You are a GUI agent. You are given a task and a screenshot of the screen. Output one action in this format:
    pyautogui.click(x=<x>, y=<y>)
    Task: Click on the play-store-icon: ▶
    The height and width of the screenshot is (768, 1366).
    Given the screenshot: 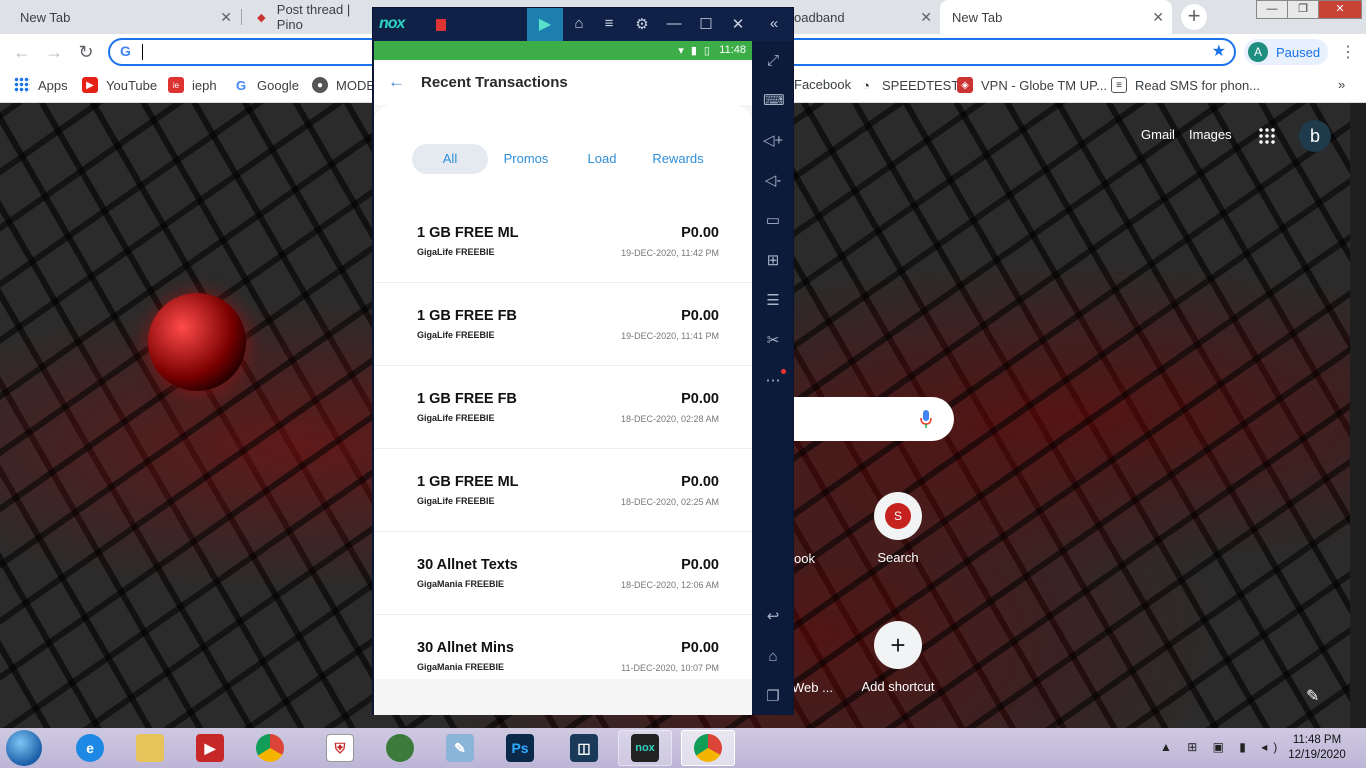 What is the action you would take?
    pyautogui.click(x=545, y=24)
    